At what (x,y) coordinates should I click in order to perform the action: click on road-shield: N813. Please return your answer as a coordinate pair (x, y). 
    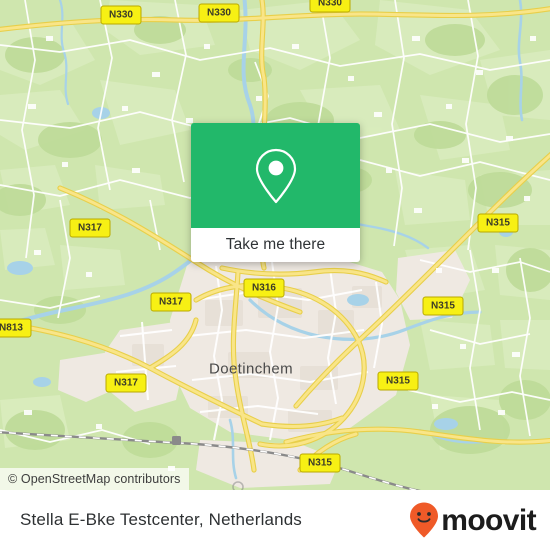
    Looking at the image, I should click on (16, 328).